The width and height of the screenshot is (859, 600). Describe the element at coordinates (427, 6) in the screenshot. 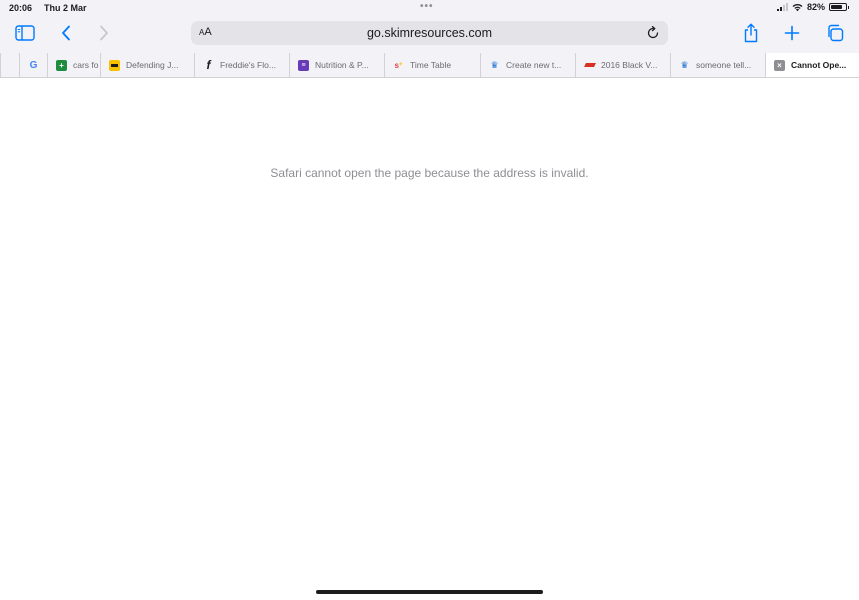

I see `multitasking-dots-icon: •••` at that location.